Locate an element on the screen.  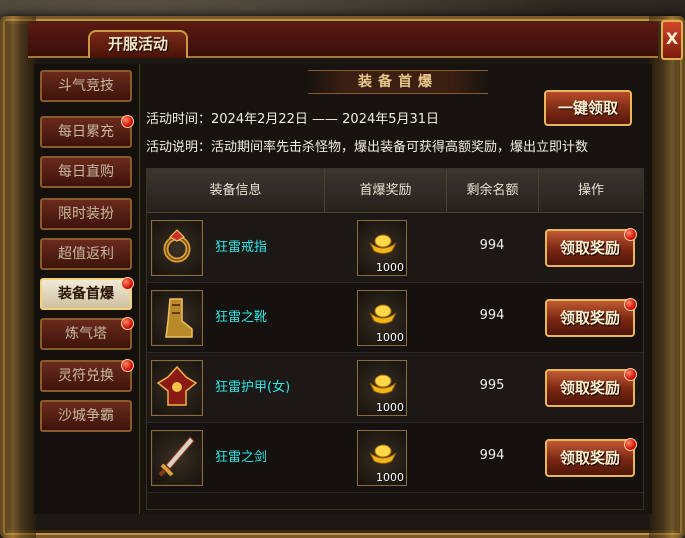
ring-icon is located at coordinates (177, 248).